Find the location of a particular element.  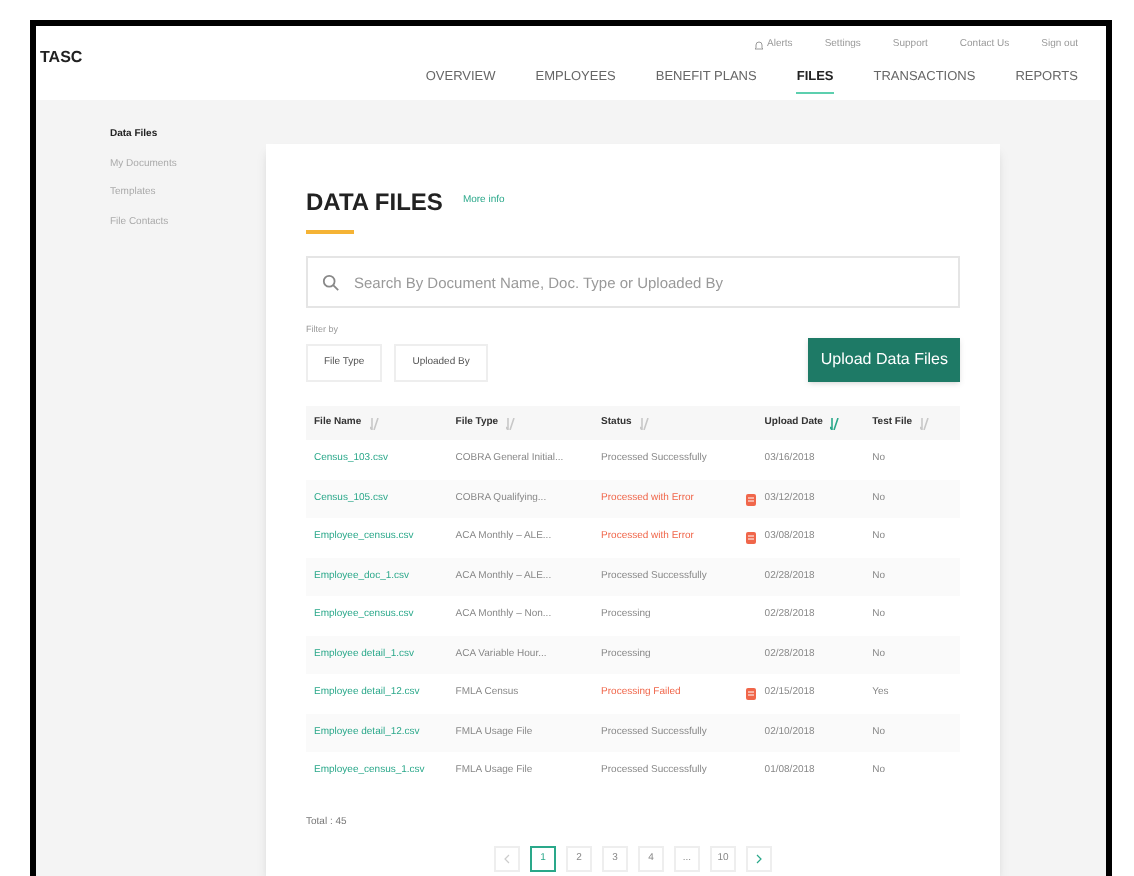

search-icon is located at coordinates (331, 282).